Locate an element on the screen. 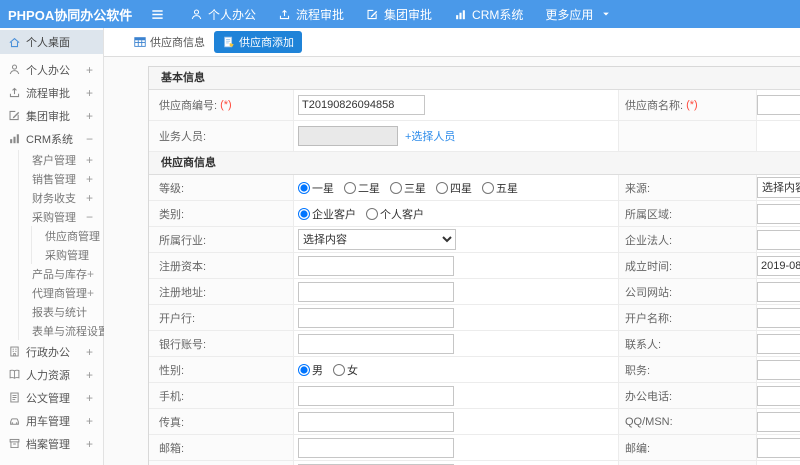 The height and width of the screenshot is (465, 800). radio-option-女: 女 is located at coordinates (345, 370).